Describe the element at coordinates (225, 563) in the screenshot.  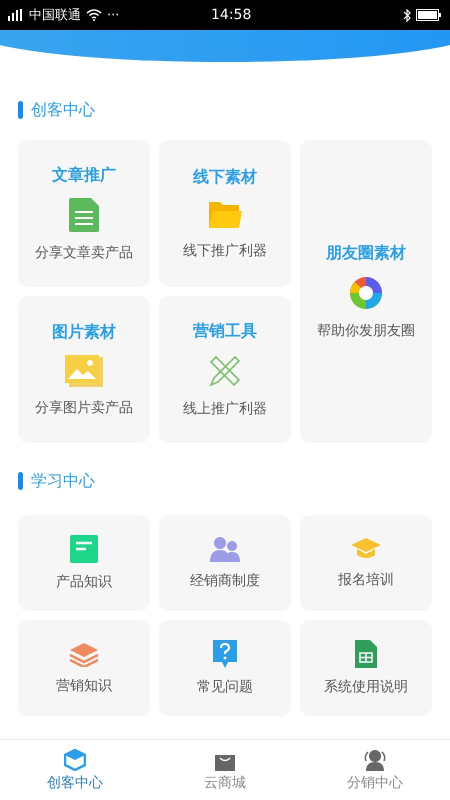
I see `learning-card: 经销商制度` at that location.